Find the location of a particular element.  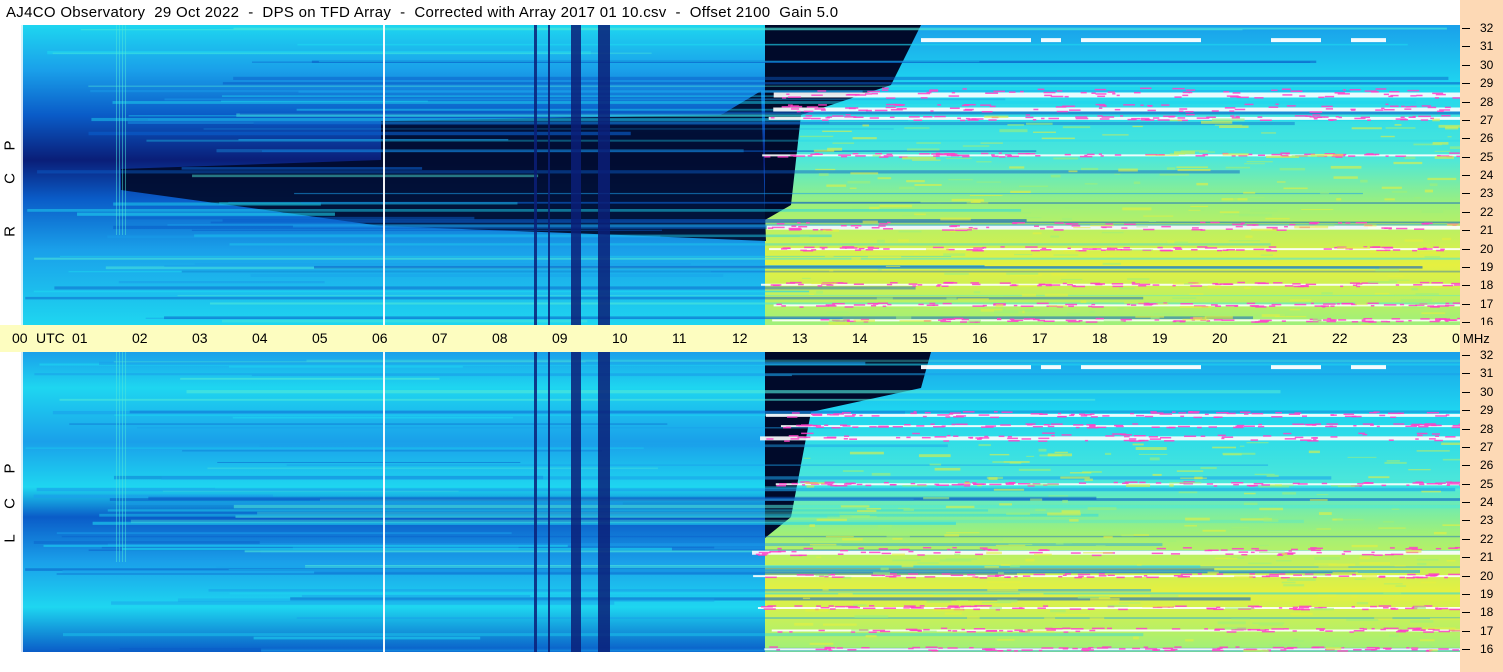

band-31mhz-segment is located at coordinates (1141, 40).